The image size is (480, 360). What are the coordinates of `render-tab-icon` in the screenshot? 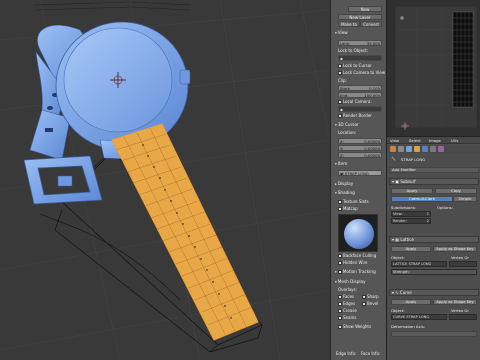 It's located at (393, 149).